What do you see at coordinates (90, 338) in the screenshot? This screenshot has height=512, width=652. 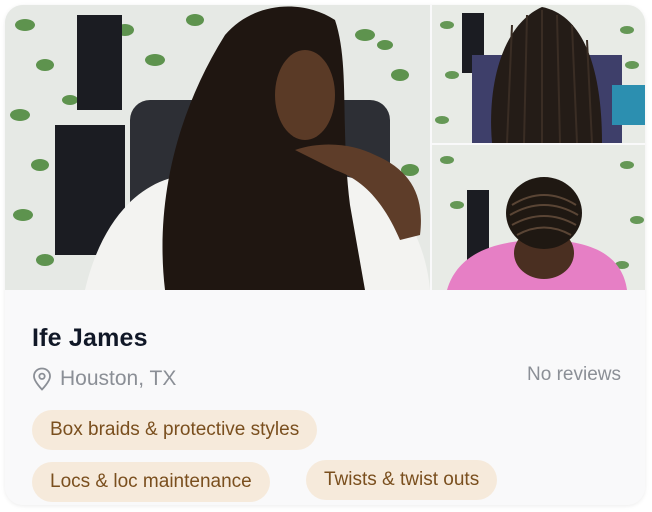 I see `stylist-name: Ife James` at bounding box center [90, 338].